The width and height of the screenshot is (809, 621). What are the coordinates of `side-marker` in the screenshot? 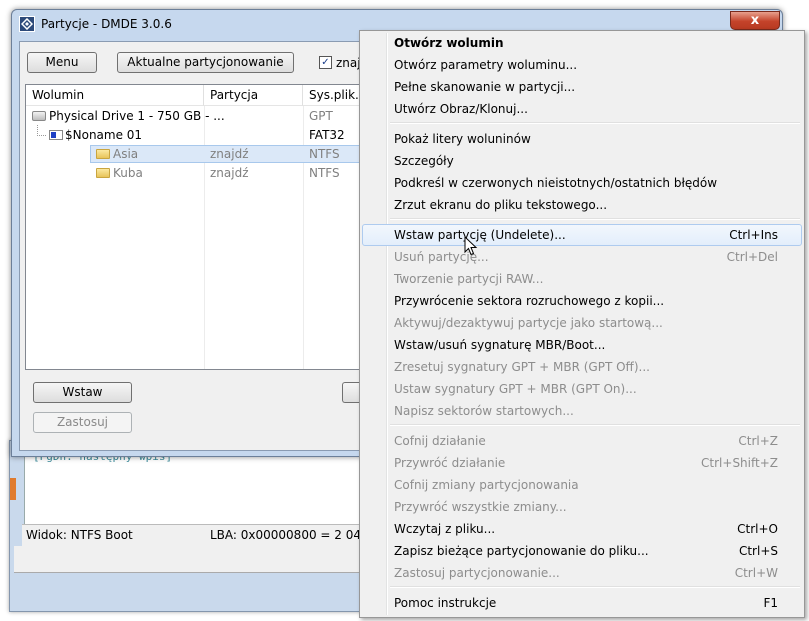 It's located at (13, 489).